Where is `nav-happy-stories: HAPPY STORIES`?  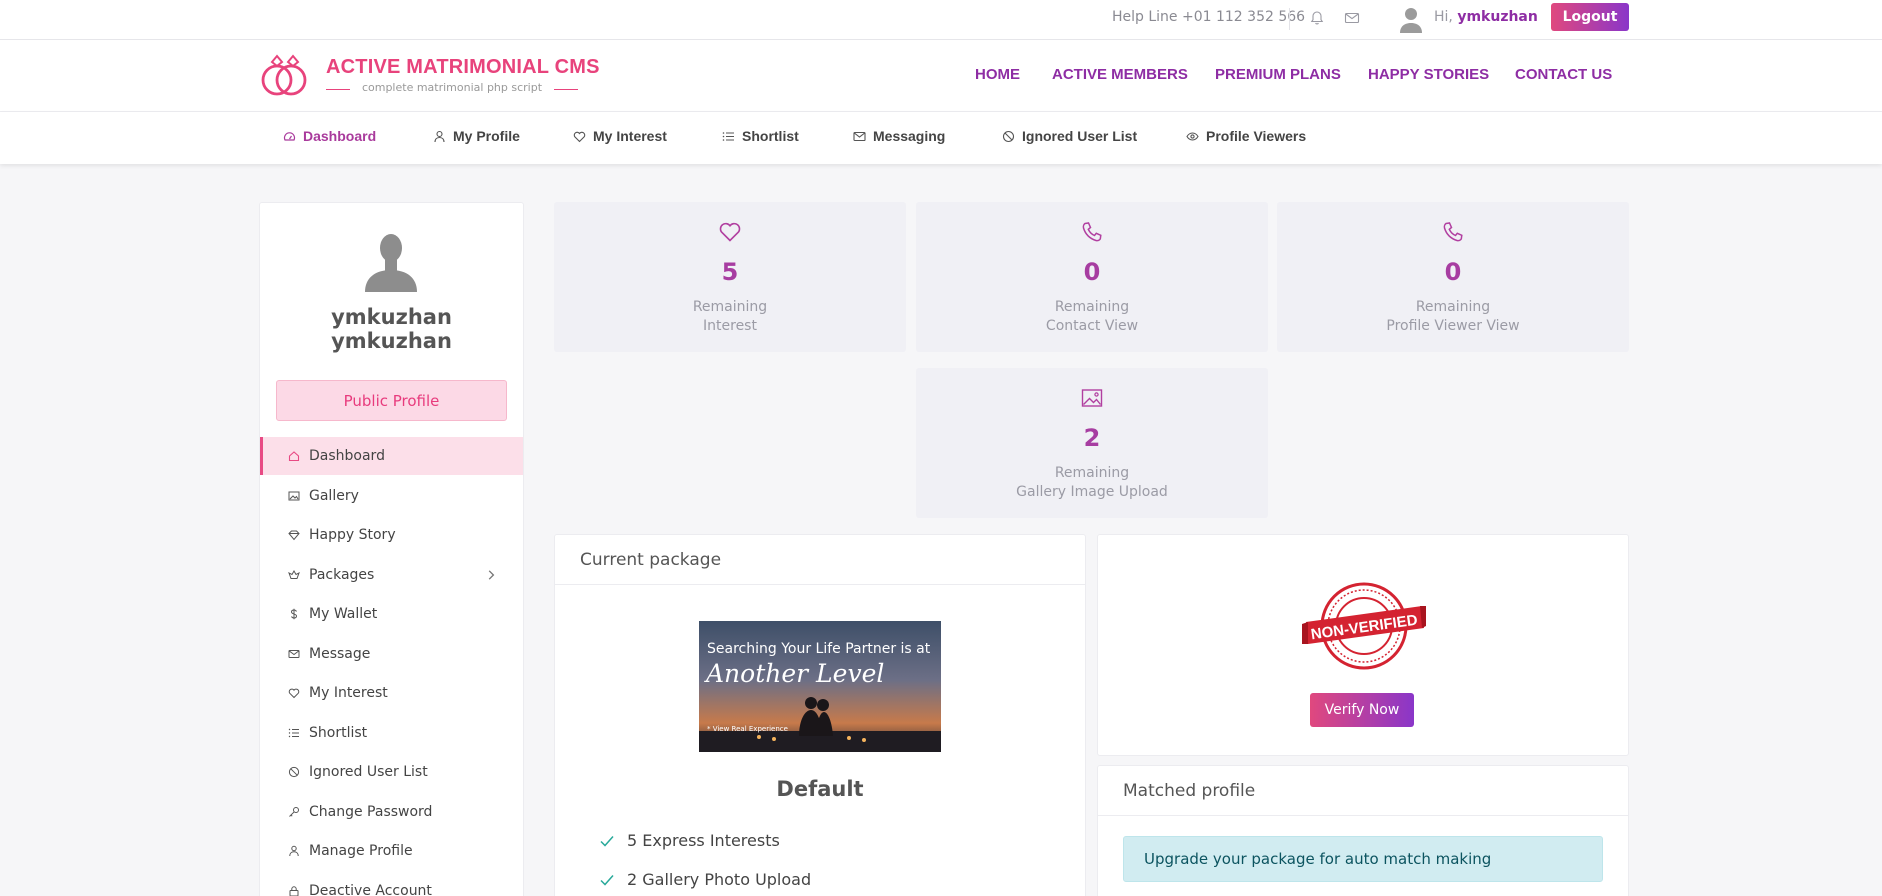 nav-happy-stories: HAPPY STORIES is located at coordinates (1428, 74).